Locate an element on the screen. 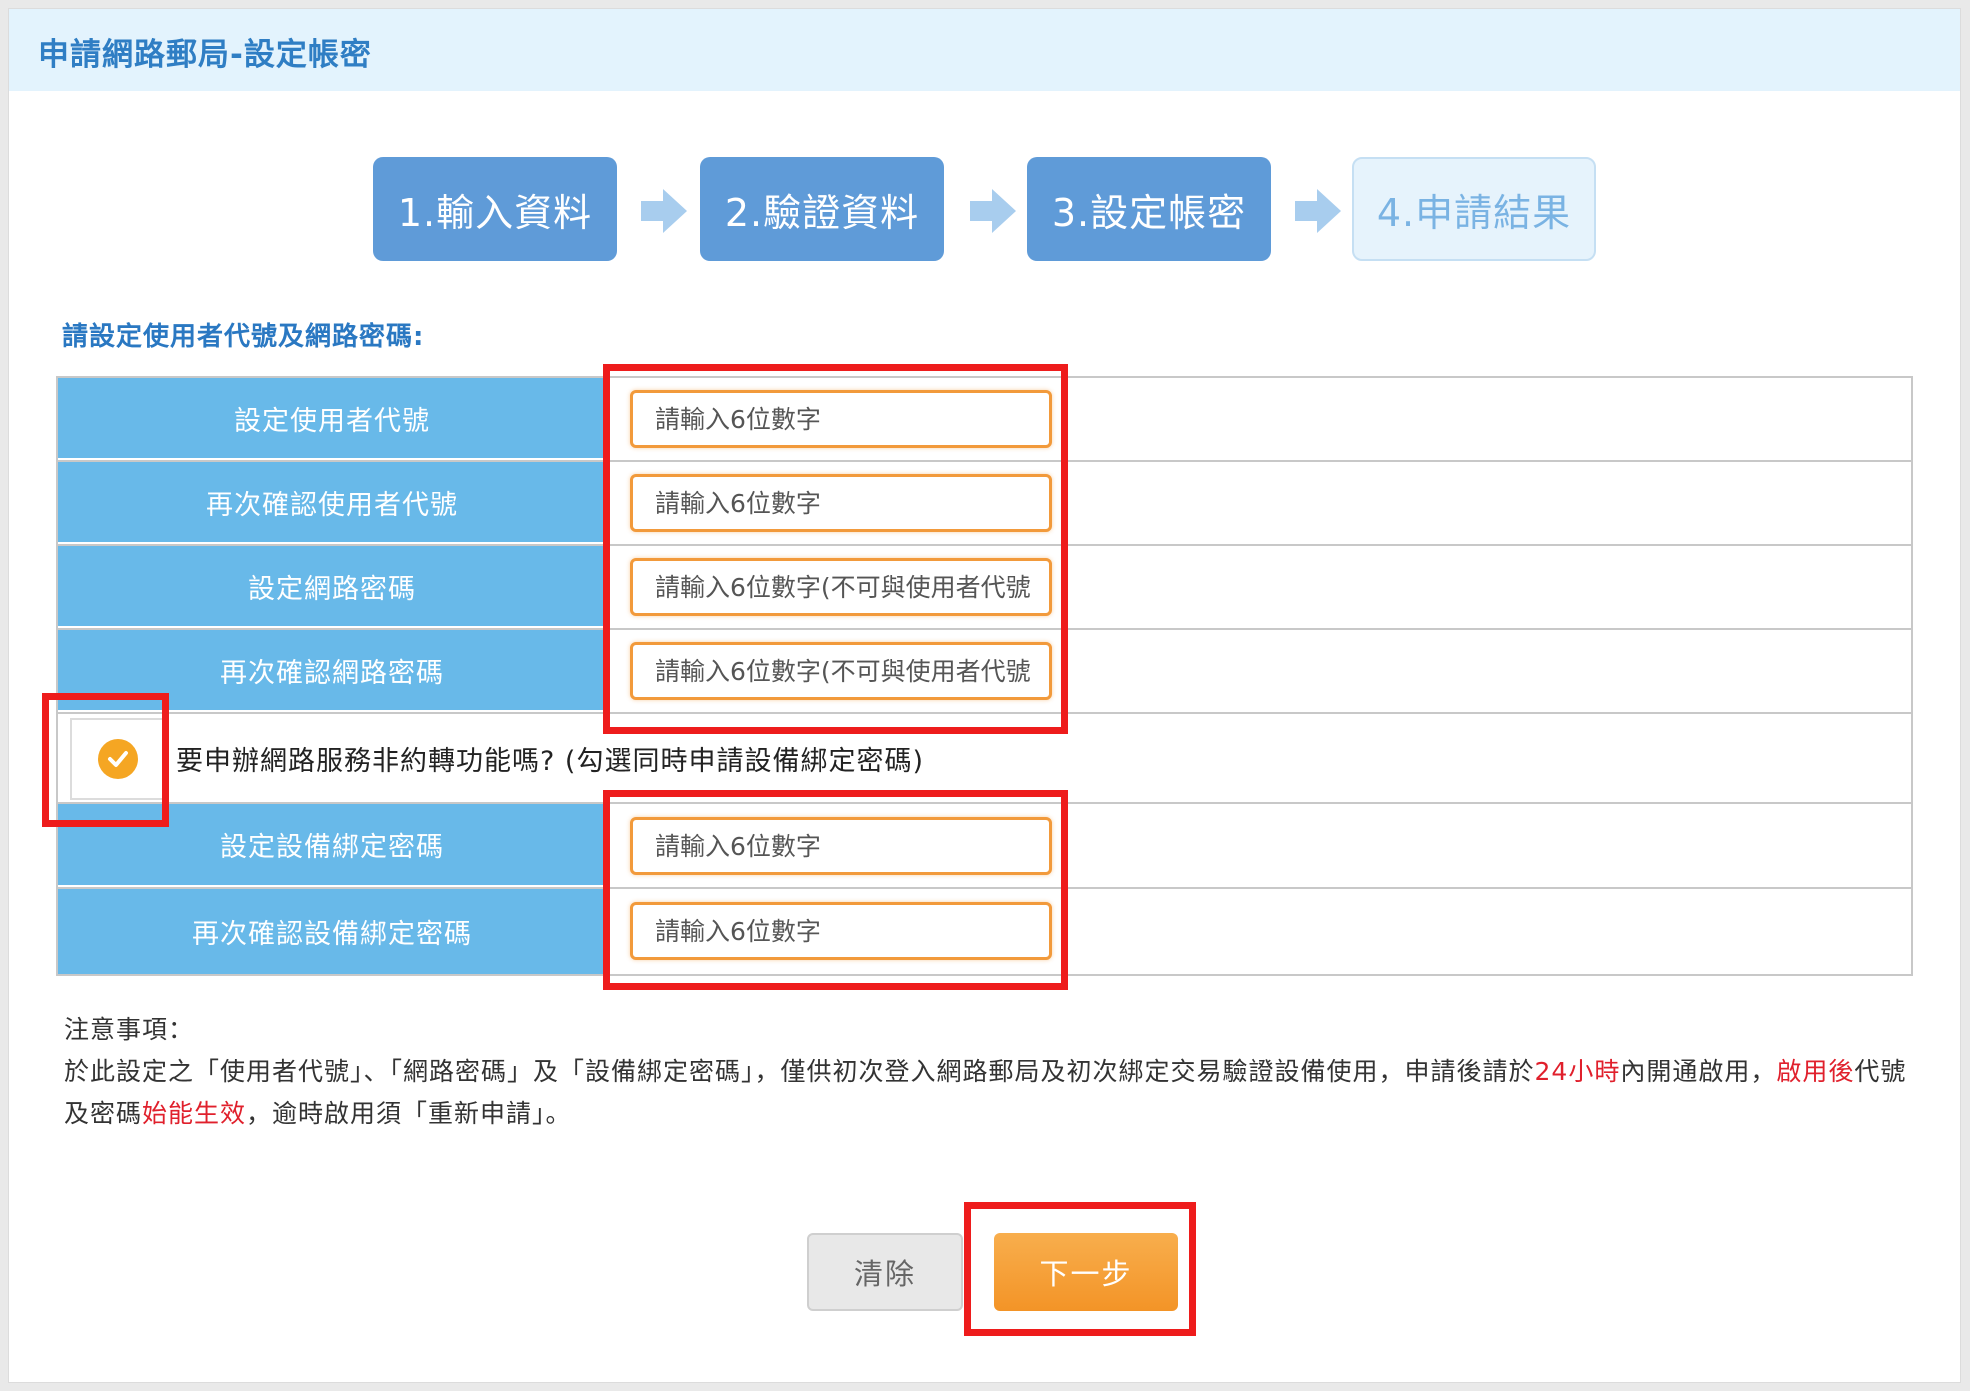 This screenshot has height=1391, width=1970. form-row-password: 設定網路密碼 is located at coordinates (984, 588).